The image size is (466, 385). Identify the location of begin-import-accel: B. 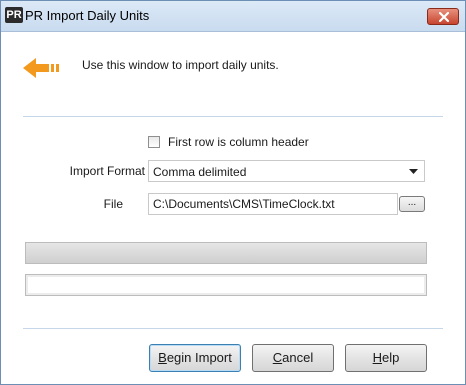
(162, 357).